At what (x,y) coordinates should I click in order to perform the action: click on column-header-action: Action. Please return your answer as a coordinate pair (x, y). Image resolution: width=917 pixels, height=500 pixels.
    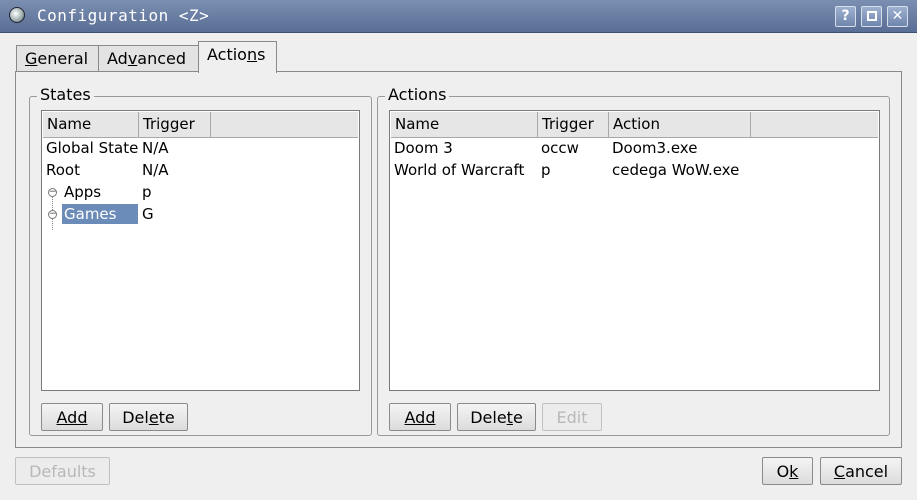
    Looking at the image, I should click on (680, 124).